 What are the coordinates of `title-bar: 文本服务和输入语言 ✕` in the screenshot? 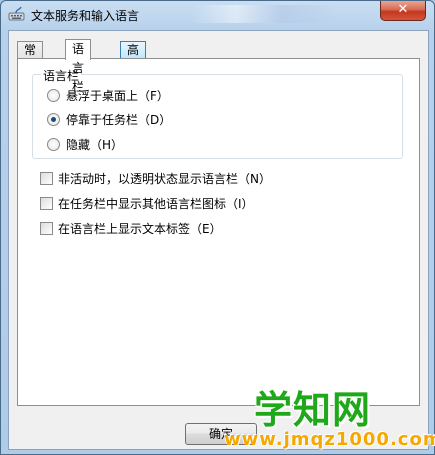 It's located at (217, 15).